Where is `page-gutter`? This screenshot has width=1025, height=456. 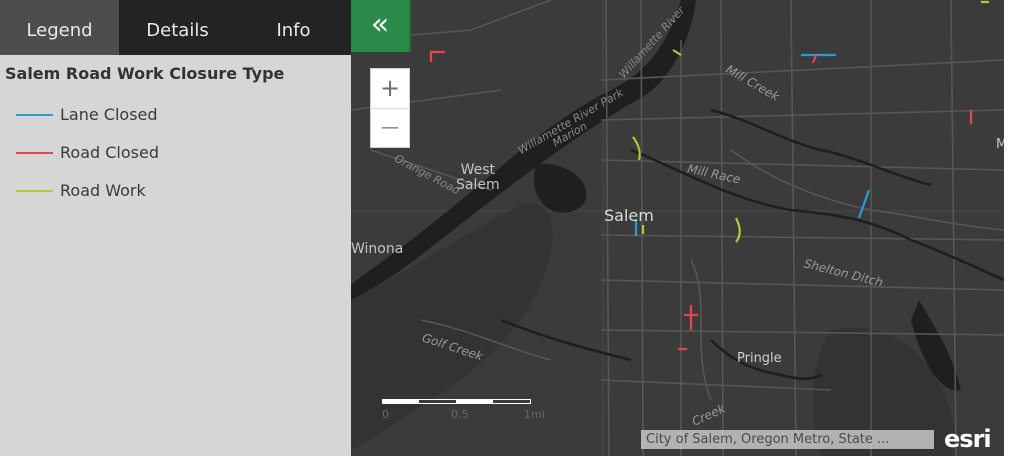
page-gutter is located at coordinates (1014, 228).